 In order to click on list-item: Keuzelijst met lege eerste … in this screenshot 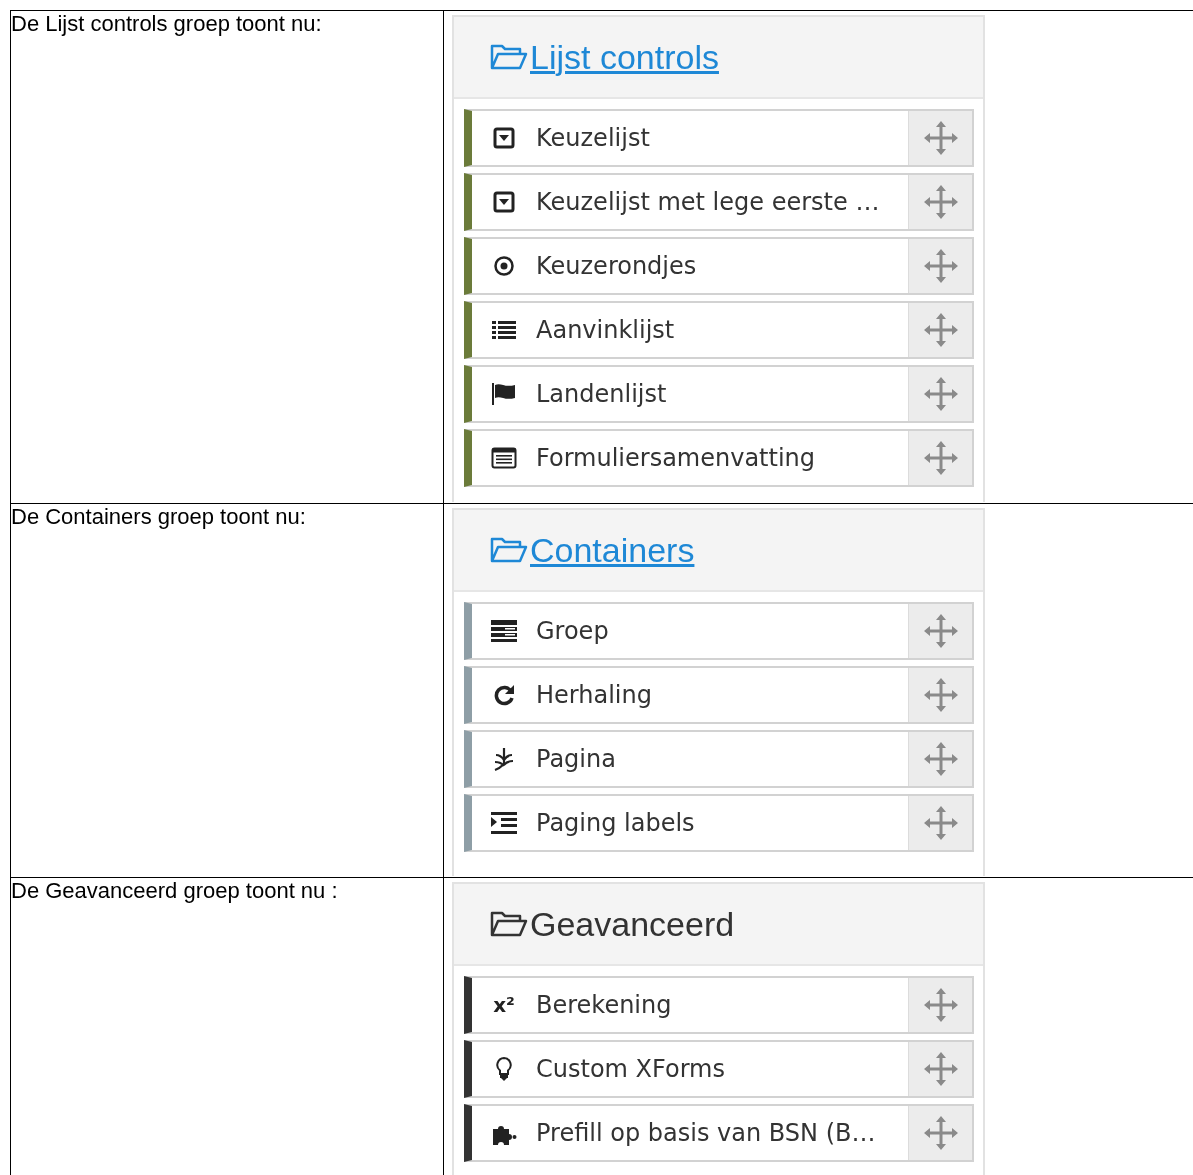, I will do `click(719, 202)`.